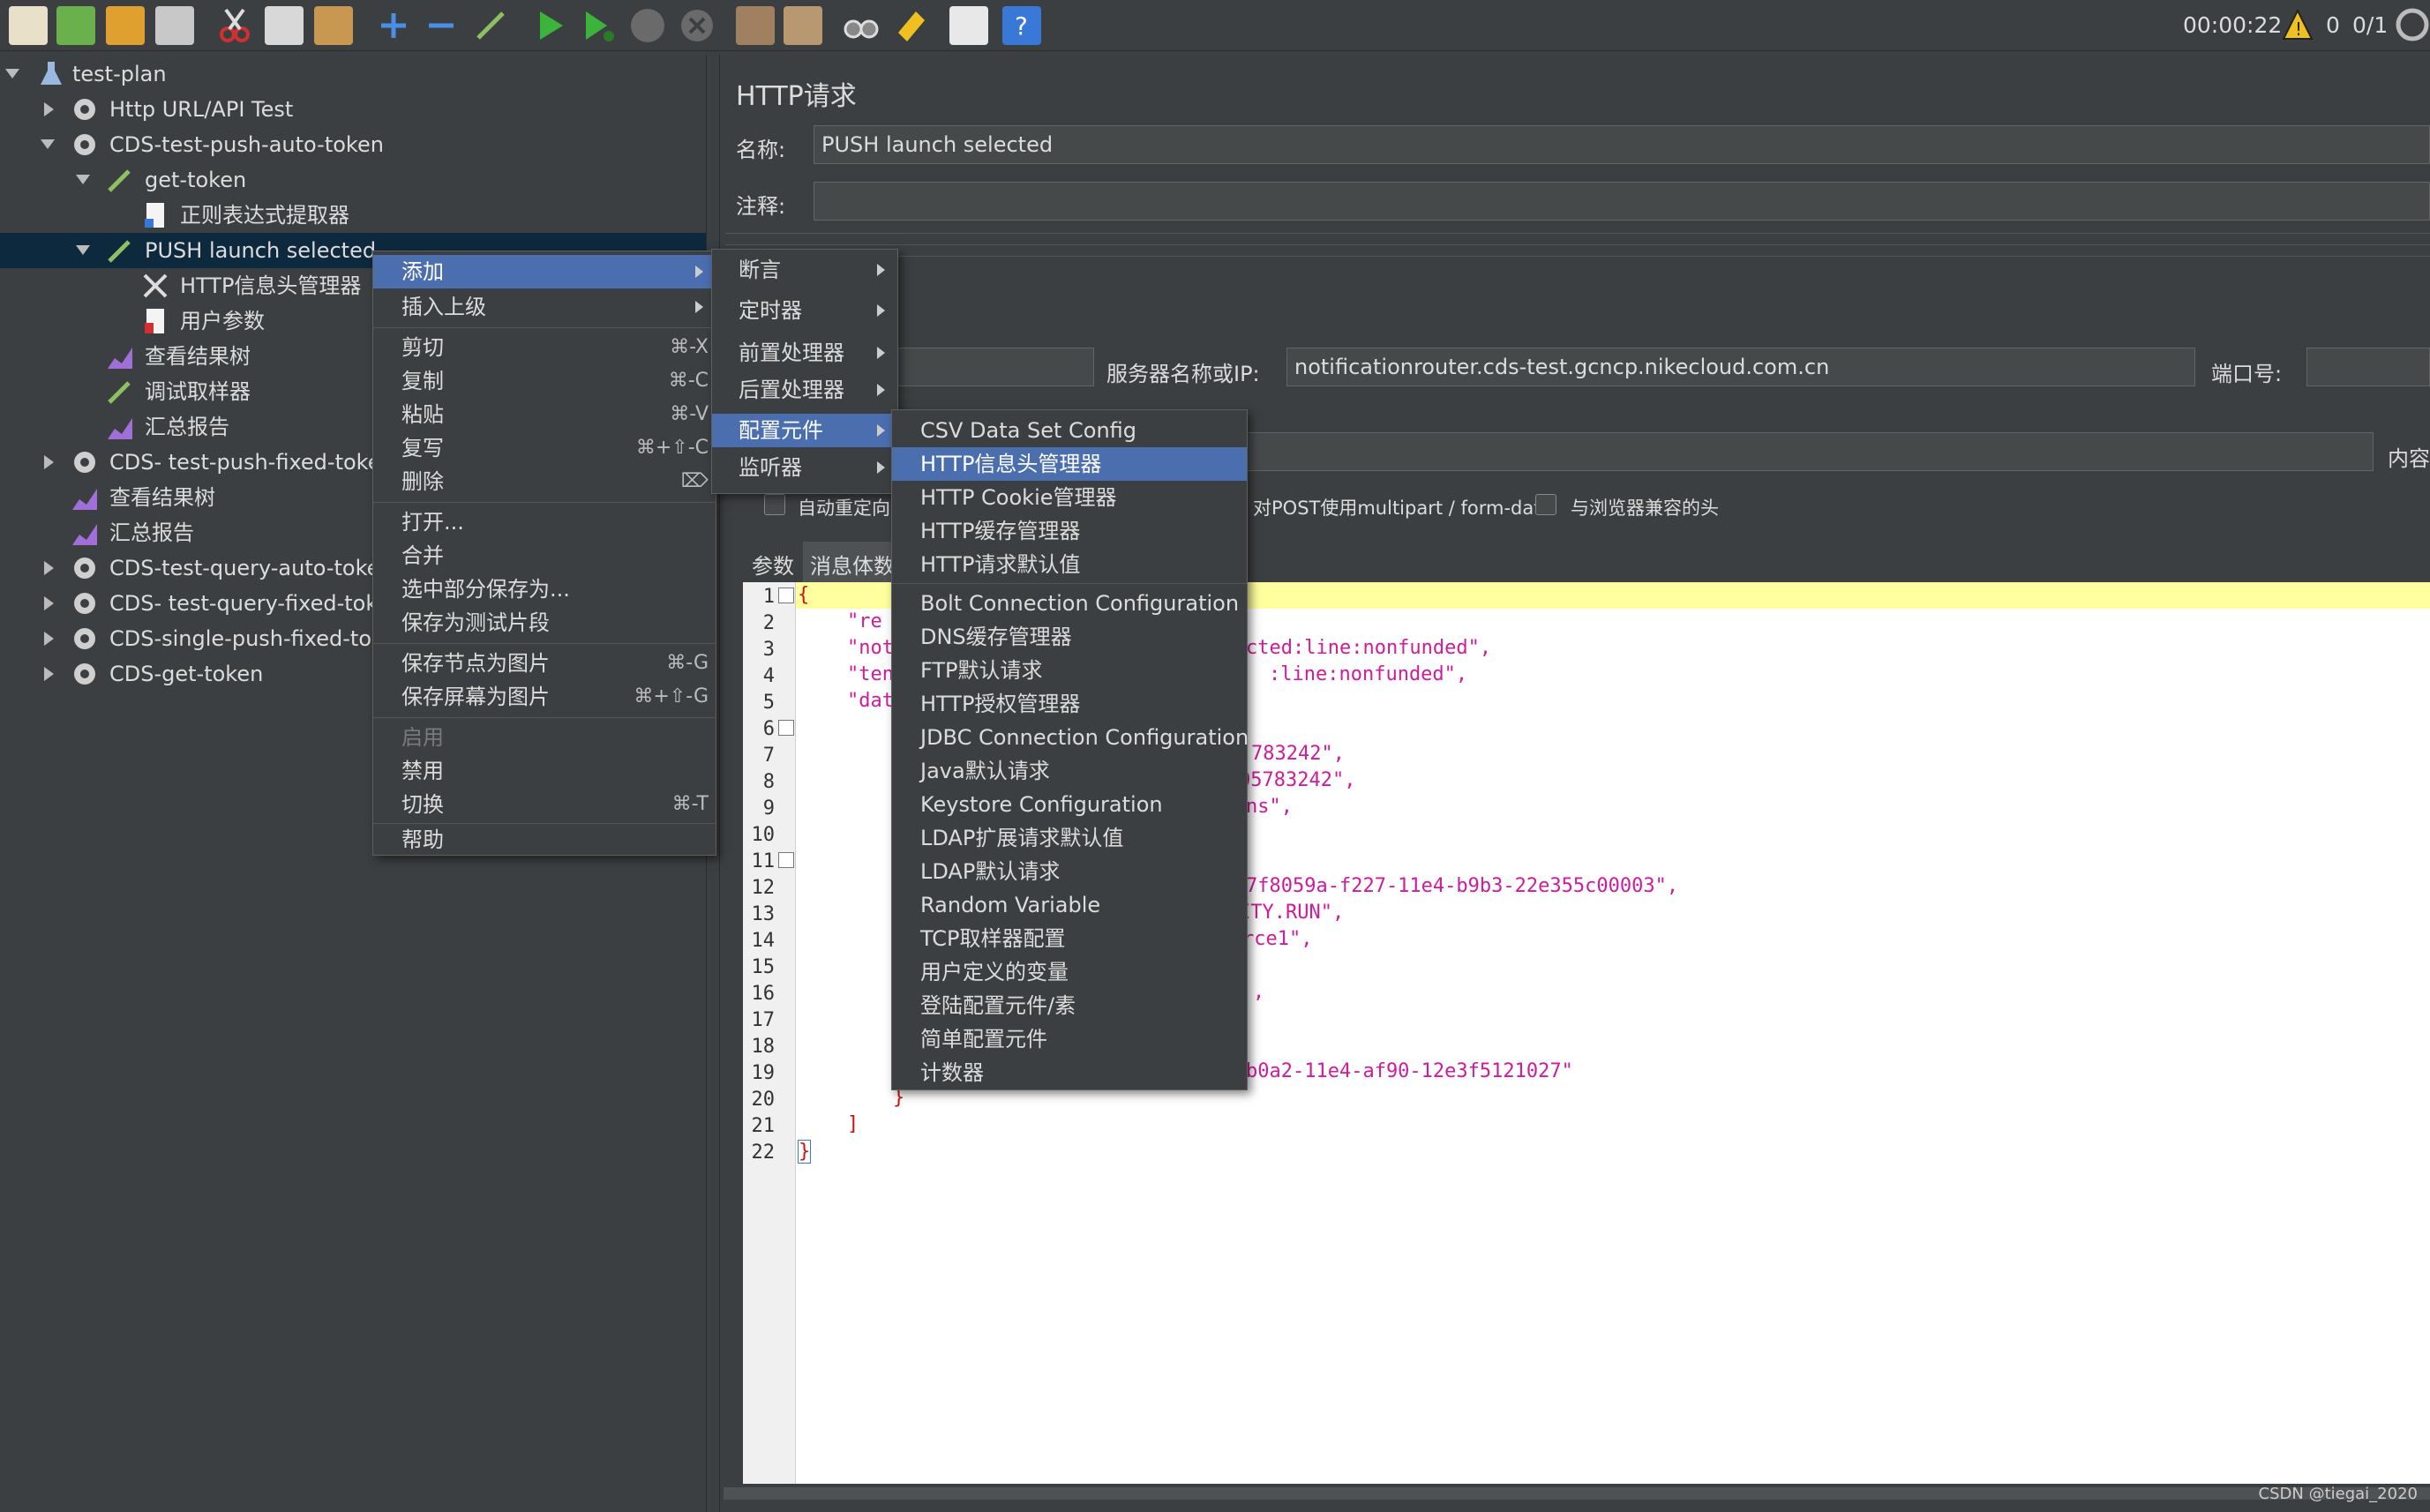  I want to click on cut-icon, so click(234, 25).